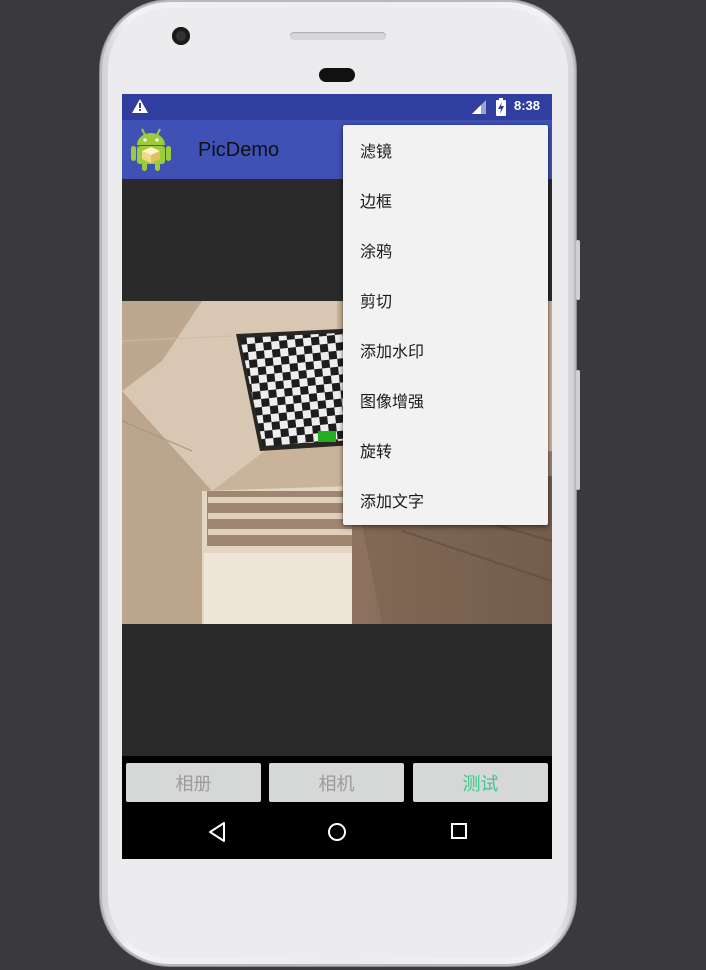  Describe the element at coordinates (480, 782) in the screenshot. I see `test-button: 测试` at that location.